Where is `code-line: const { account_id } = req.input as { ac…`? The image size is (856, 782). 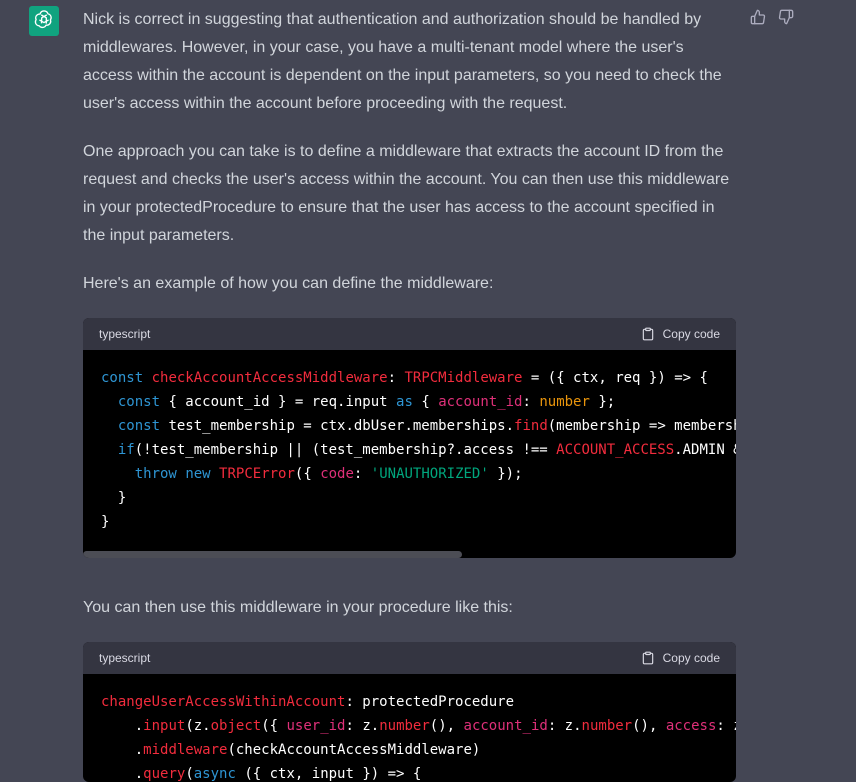
code-line: const { account_id } = req.input as { ac… is located at coordinates (366, 402).